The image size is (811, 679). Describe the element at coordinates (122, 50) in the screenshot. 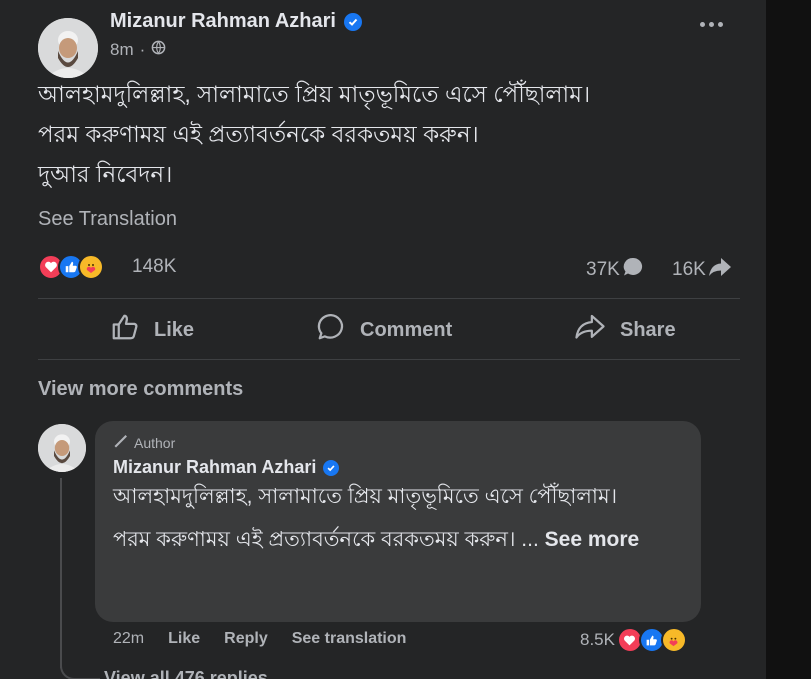

I see `post-time: 8m` at that location.